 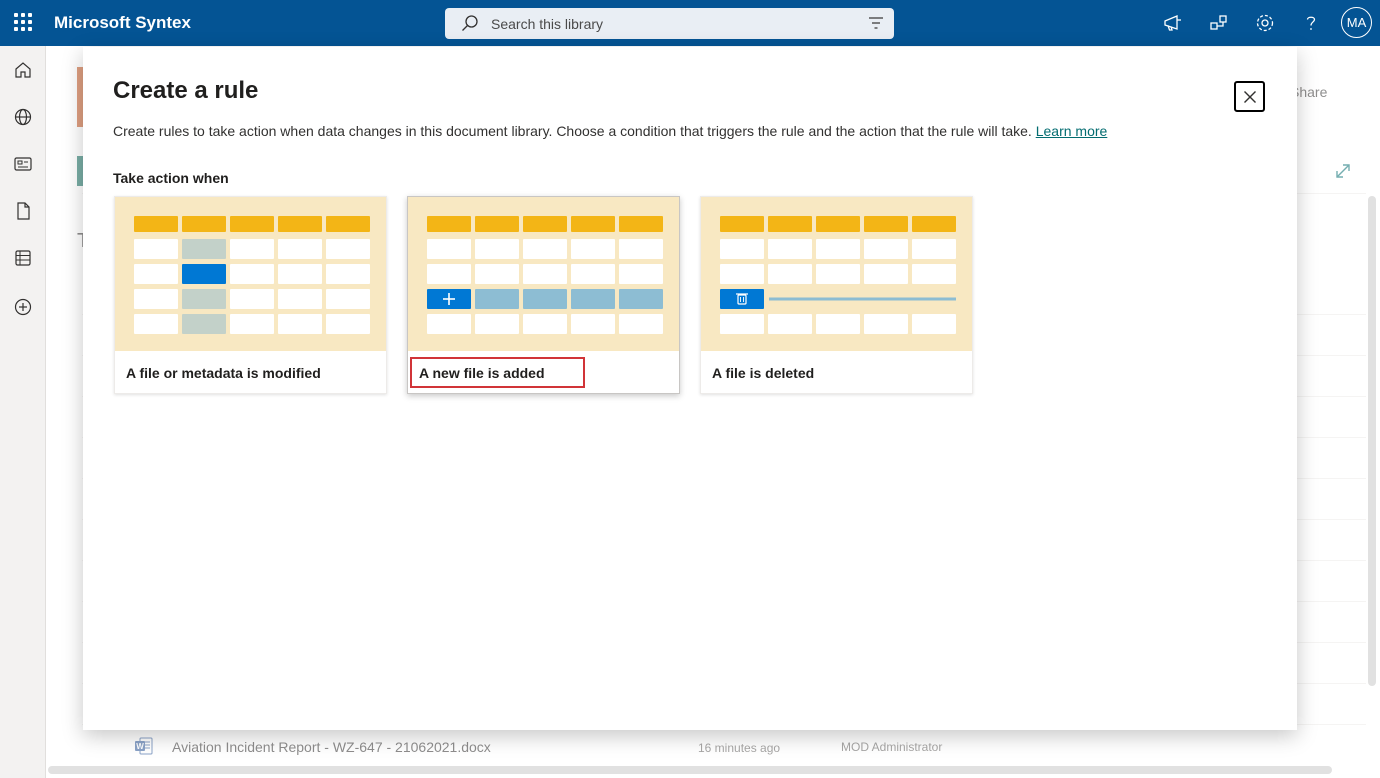 What do you see at coordinates (171, 178) in the screenshot?
I see `section-label: Take action when` at bounding box center [171, 178].